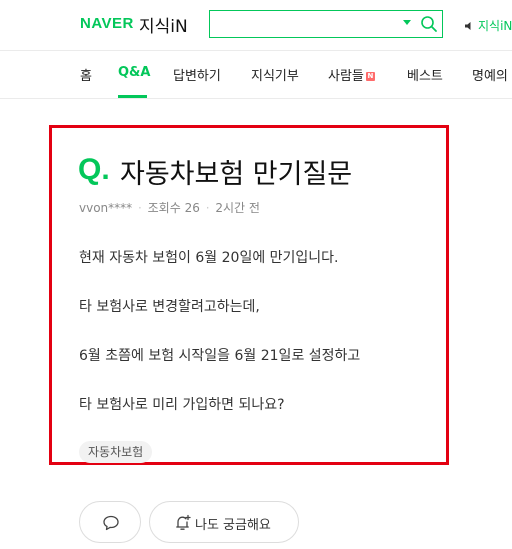  What do you see at coordinates (134, 72) in the screenshot?
I see `nav-item-qna: Q&A` at bounding box center [134, 72].